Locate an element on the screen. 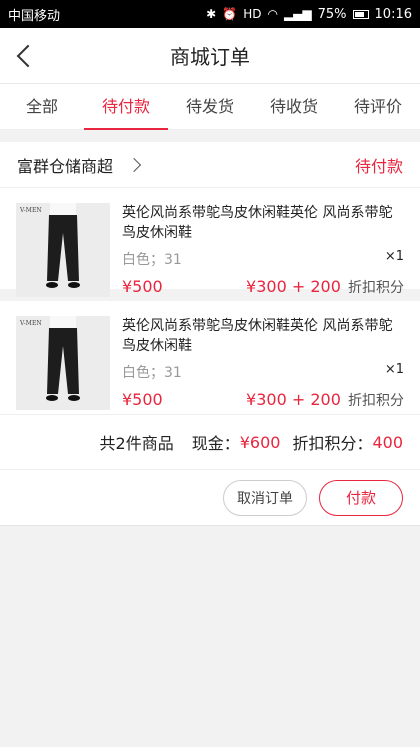 This screenshot has width=420, height=747. navigation-bar: 商城订单 is located at coordinates (210, 56).